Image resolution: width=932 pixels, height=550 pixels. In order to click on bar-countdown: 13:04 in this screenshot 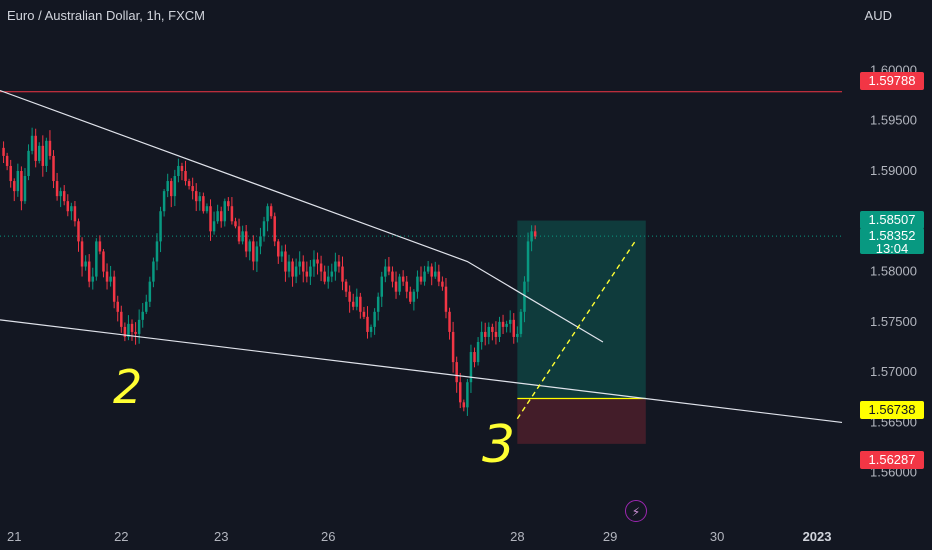, I will do `click(892, 248)`.